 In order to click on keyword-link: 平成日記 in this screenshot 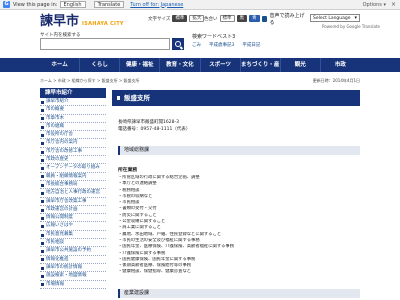, I will do `click(251, 45)`.